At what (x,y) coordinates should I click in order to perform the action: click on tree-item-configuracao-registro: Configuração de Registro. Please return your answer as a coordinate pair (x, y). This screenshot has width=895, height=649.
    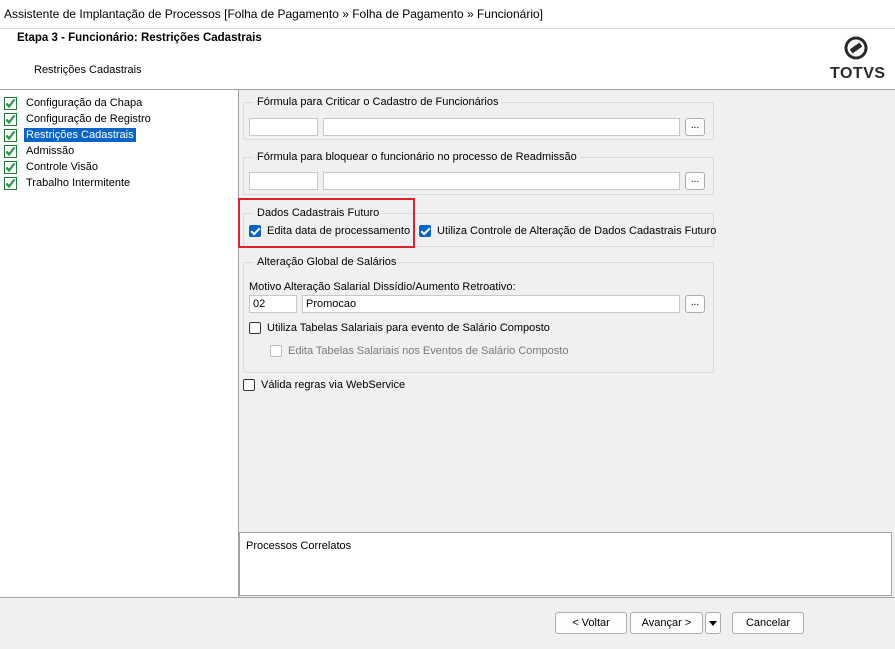
    Looking at the image, I should click on (78, 119).